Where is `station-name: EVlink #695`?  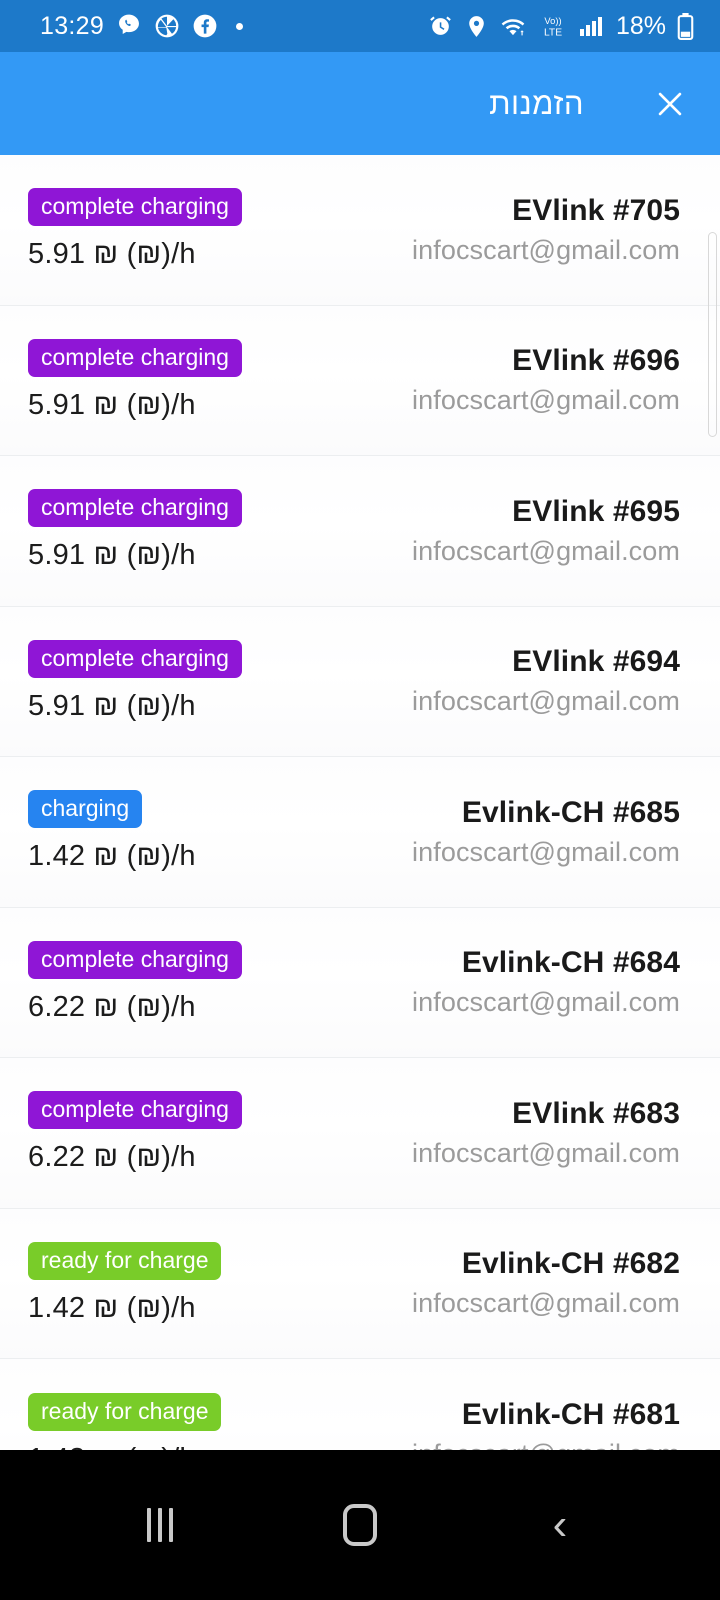
station-name: EVlink #695 is located at coordinates (596, 511).